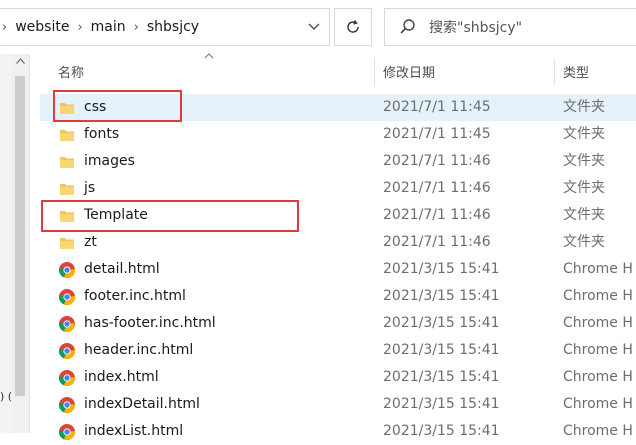  What do you see at coordinates (135, 296) in the screenshot?
I see `file-name: footer.inc.html` at bounding box center [135, 296].